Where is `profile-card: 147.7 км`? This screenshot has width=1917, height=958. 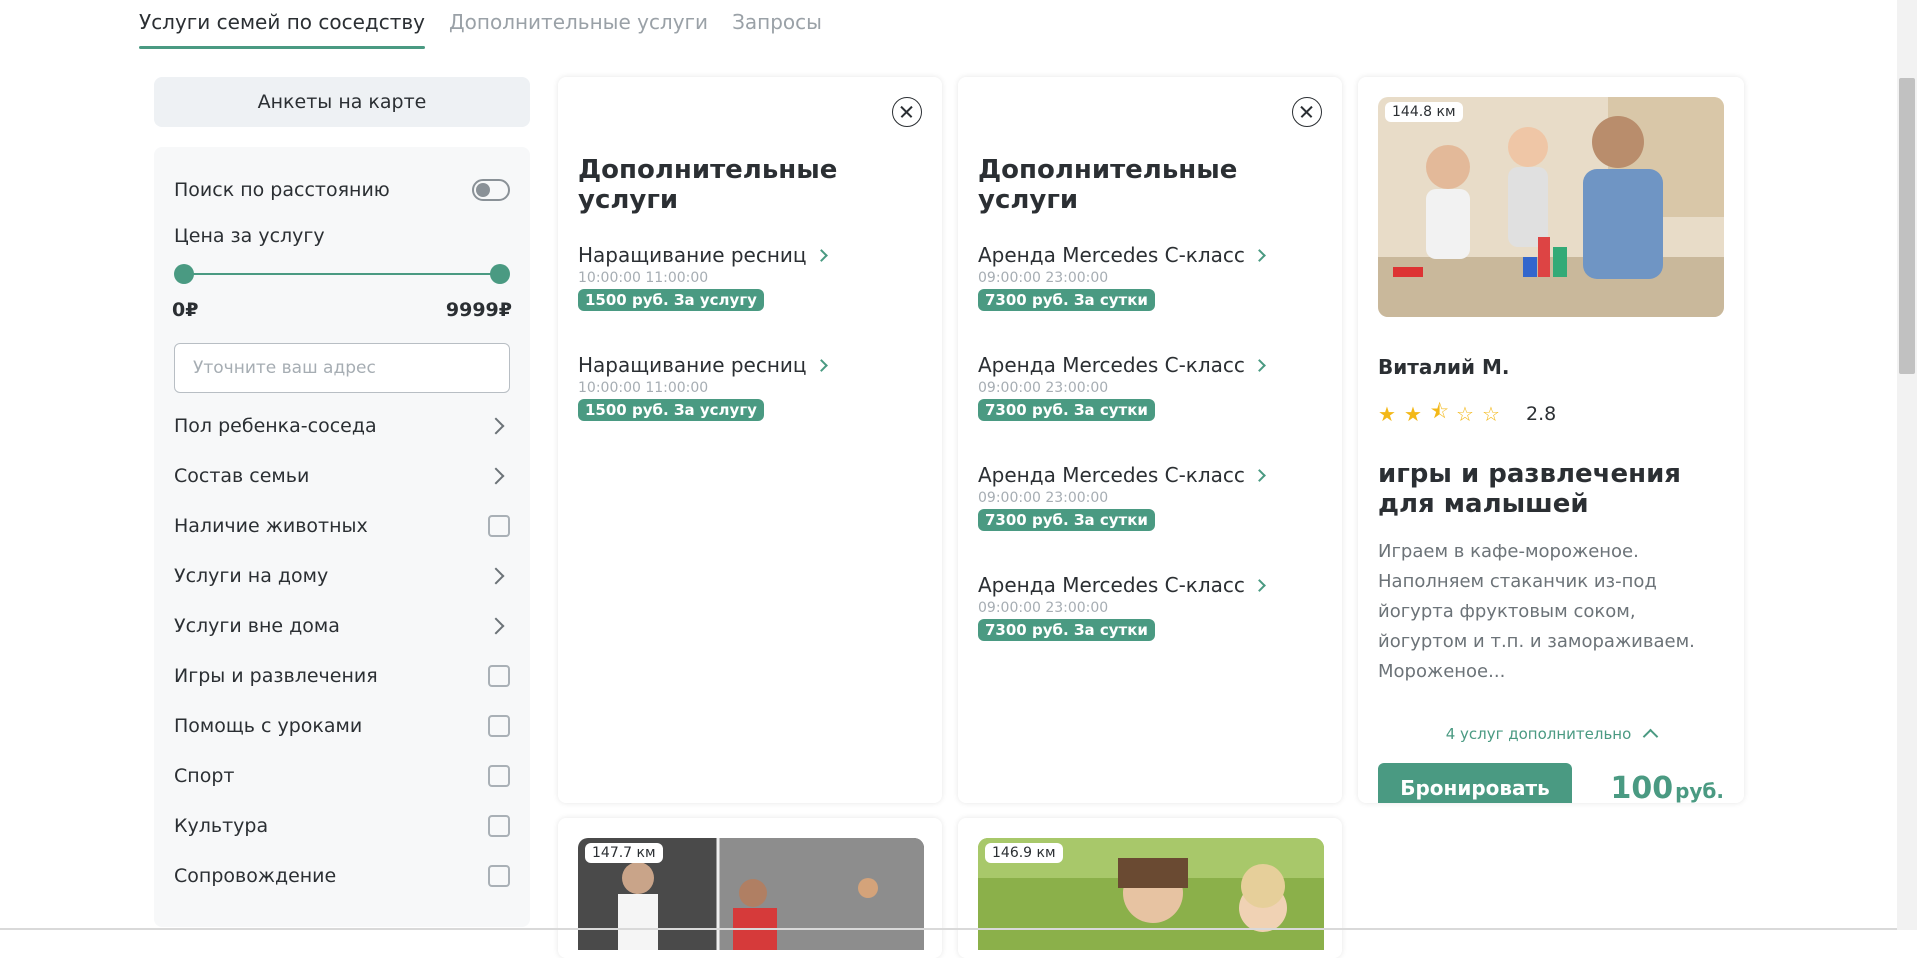 profile-card: 147.7 км is located at coordinates (750, 888).